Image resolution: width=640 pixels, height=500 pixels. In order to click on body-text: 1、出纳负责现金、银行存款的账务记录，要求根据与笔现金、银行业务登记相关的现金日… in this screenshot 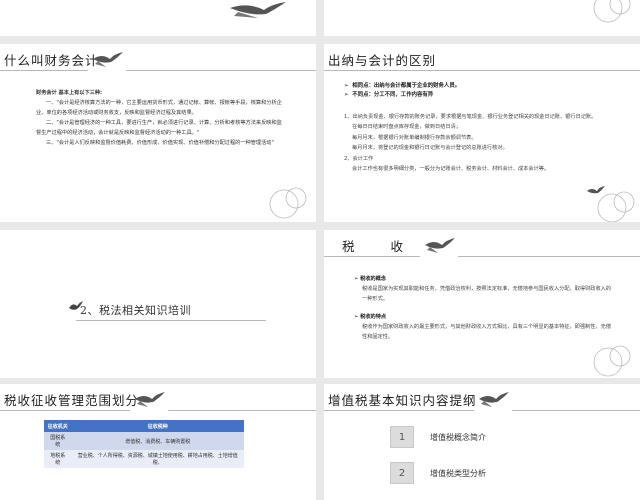, I will do `click(474, 143)`.